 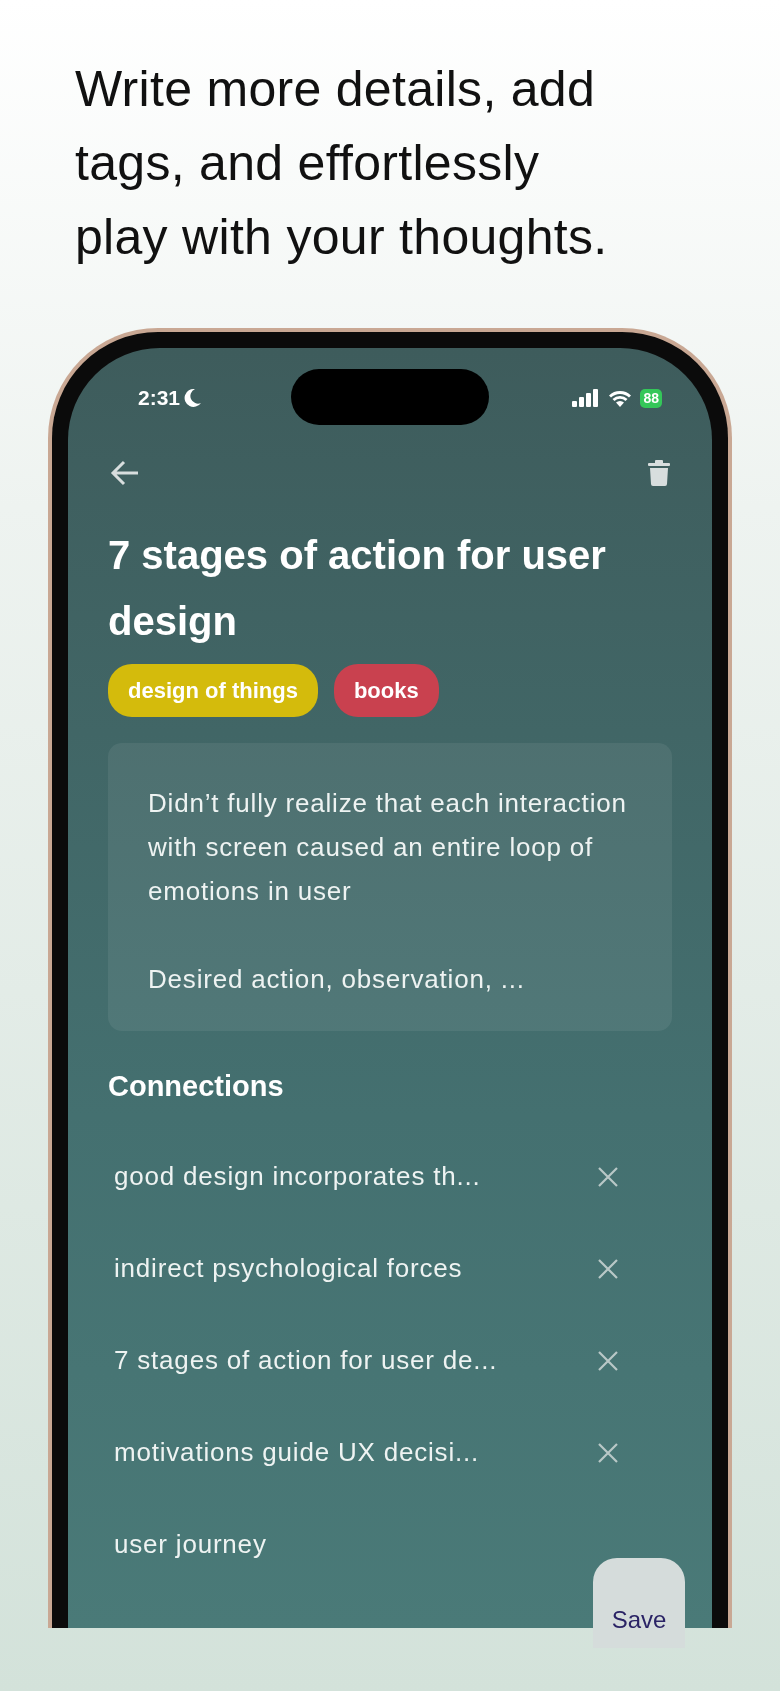 I want to click on moon-icon, so click(x=193, y=398).